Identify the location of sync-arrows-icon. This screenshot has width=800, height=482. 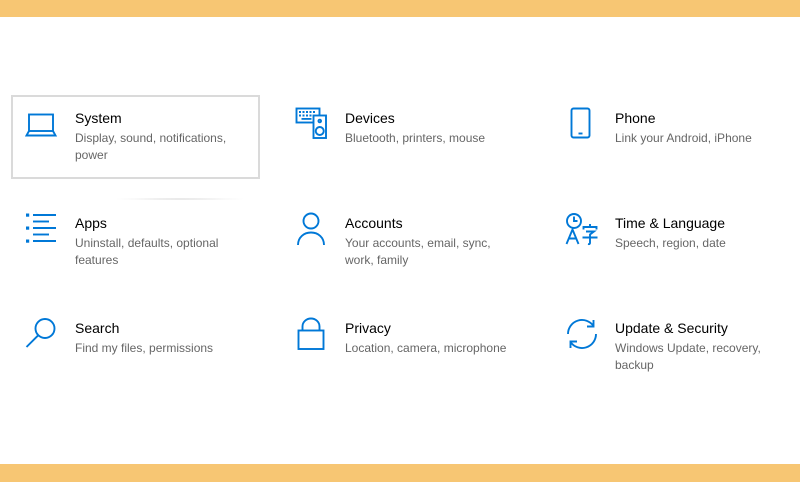
(583, 335).